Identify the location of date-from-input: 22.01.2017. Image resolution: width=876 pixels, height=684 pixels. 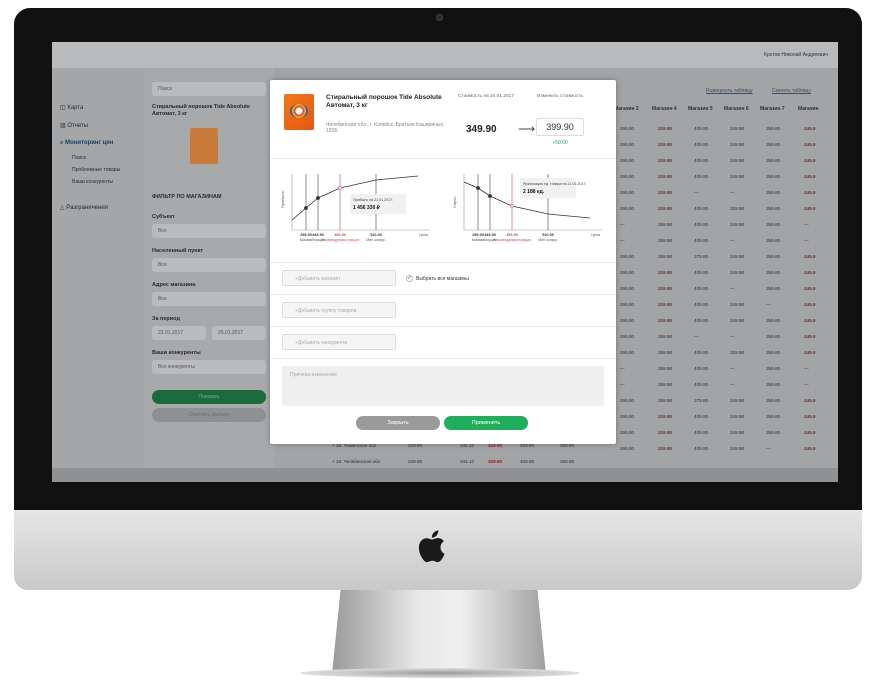
(179, 333).